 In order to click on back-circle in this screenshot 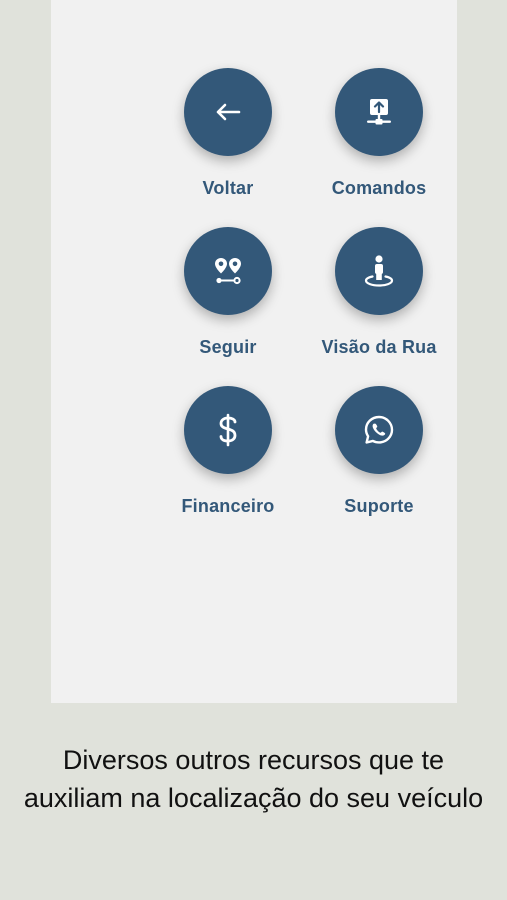, I will do `click(228, 112)`.